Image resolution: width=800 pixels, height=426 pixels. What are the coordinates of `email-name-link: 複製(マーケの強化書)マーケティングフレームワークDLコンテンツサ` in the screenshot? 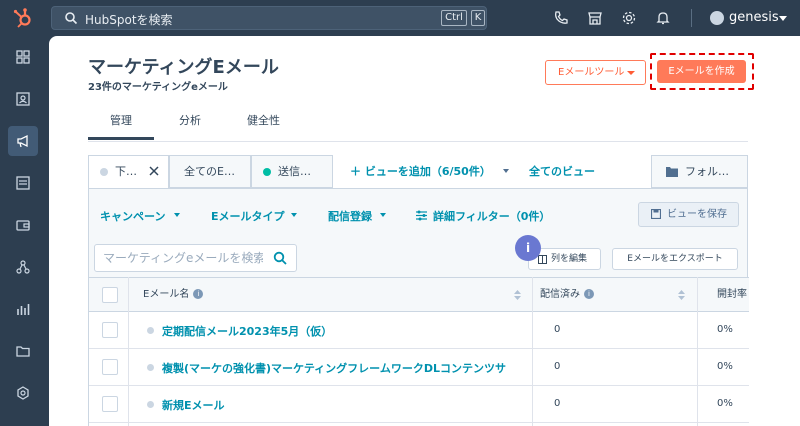 It's located at (334, 368).